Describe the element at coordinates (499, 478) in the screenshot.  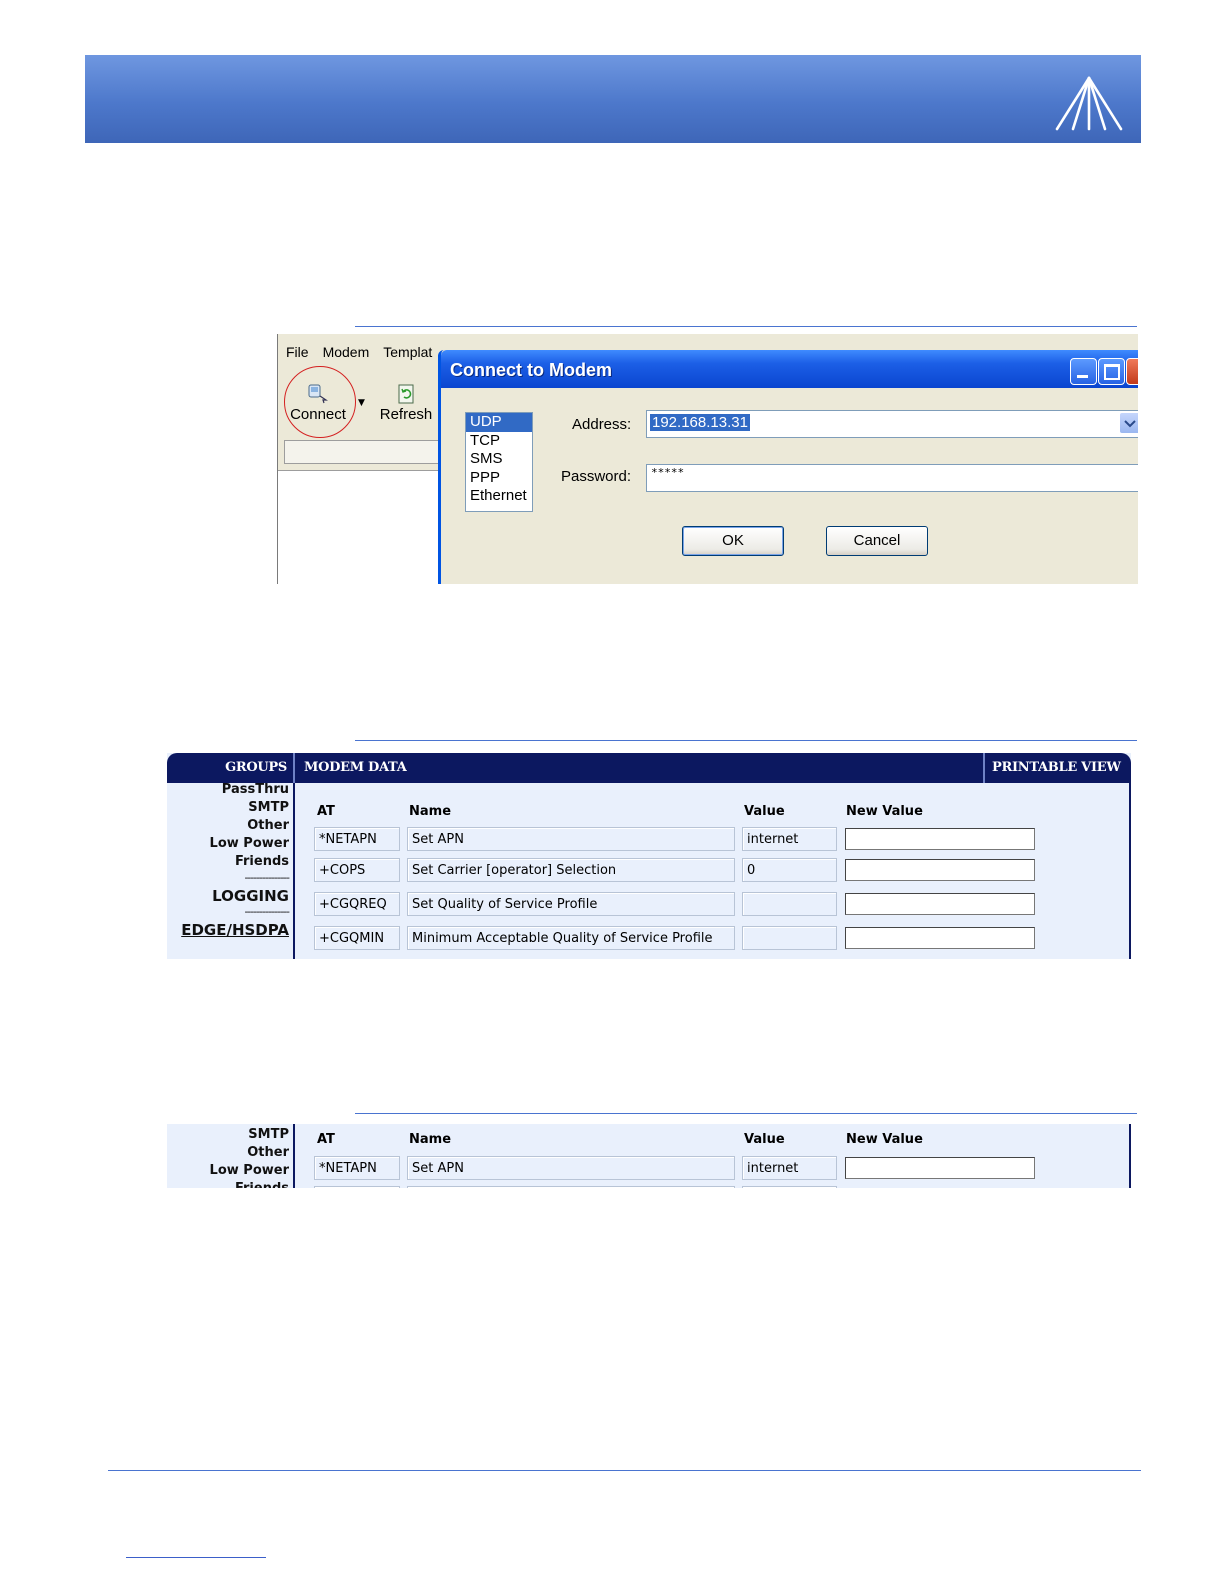
I see `protocol-option-ppp: PPP` at that location.